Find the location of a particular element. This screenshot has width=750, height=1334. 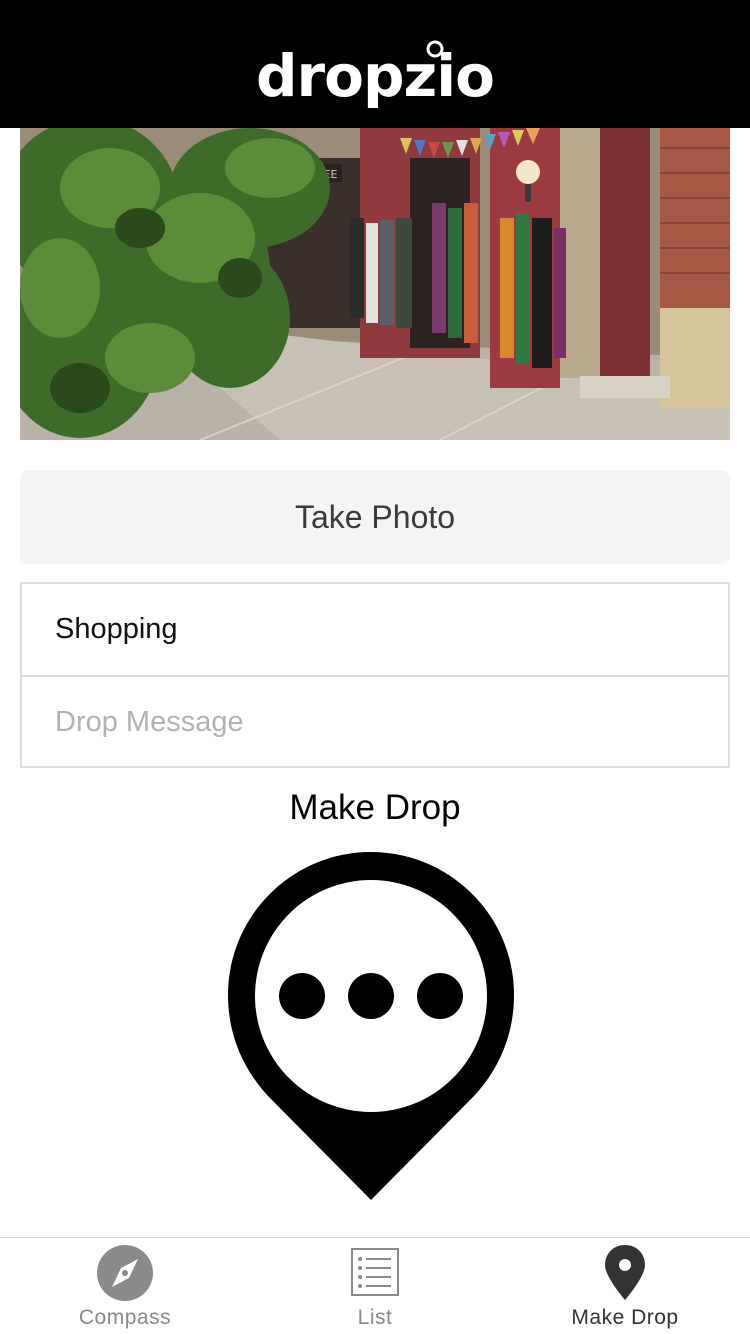

app-header: dropzio is located at coordinates (375, 64).